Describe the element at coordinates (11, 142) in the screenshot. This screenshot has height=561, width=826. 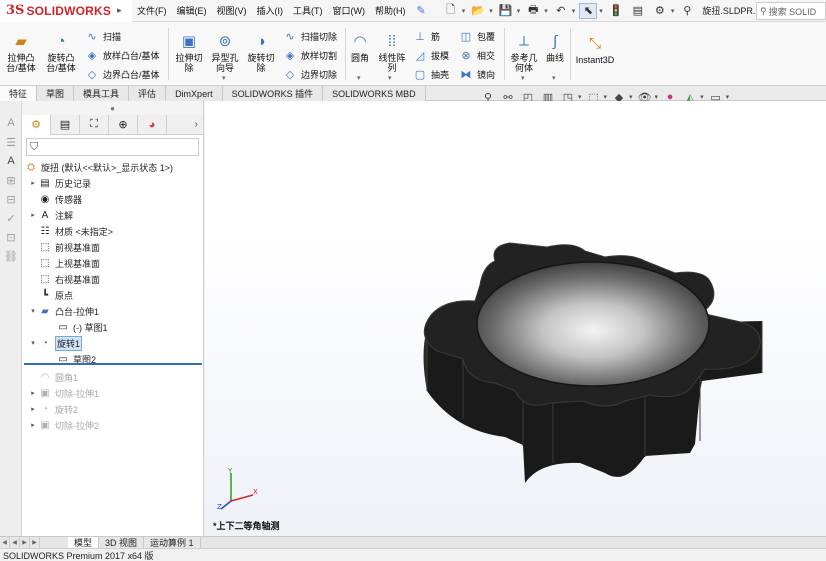
I see `note-icon: ☰` at that location.